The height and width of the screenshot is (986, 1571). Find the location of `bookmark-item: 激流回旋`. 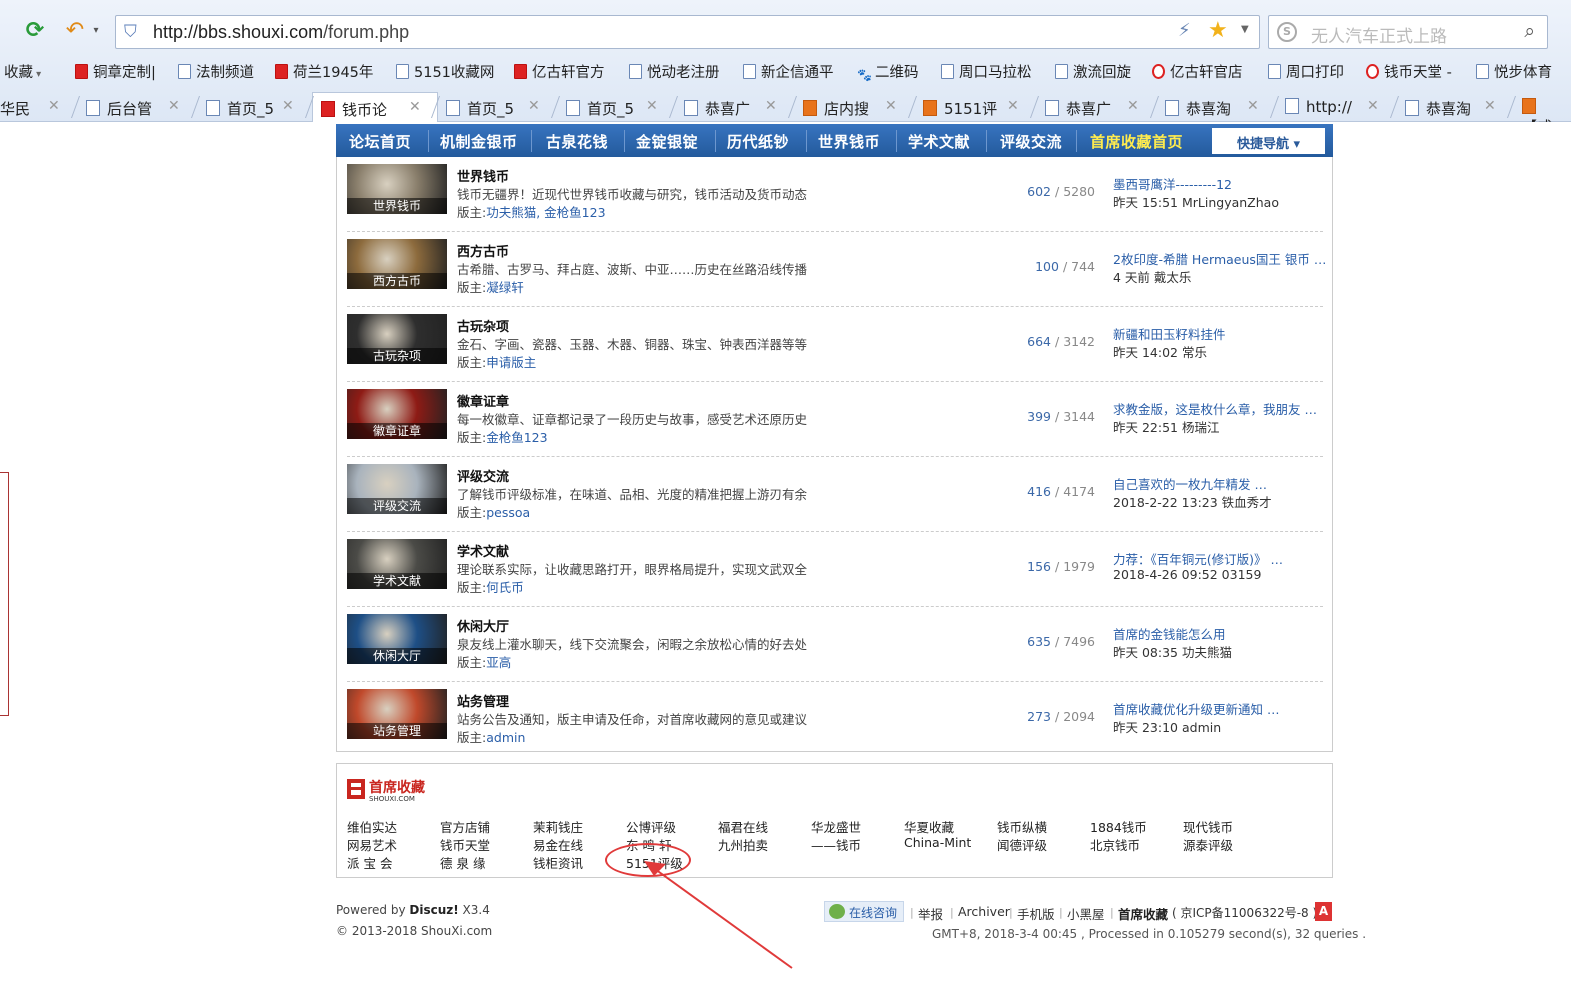

bookmark-item: 激流回旋 is located at coordinates (1093, 71).